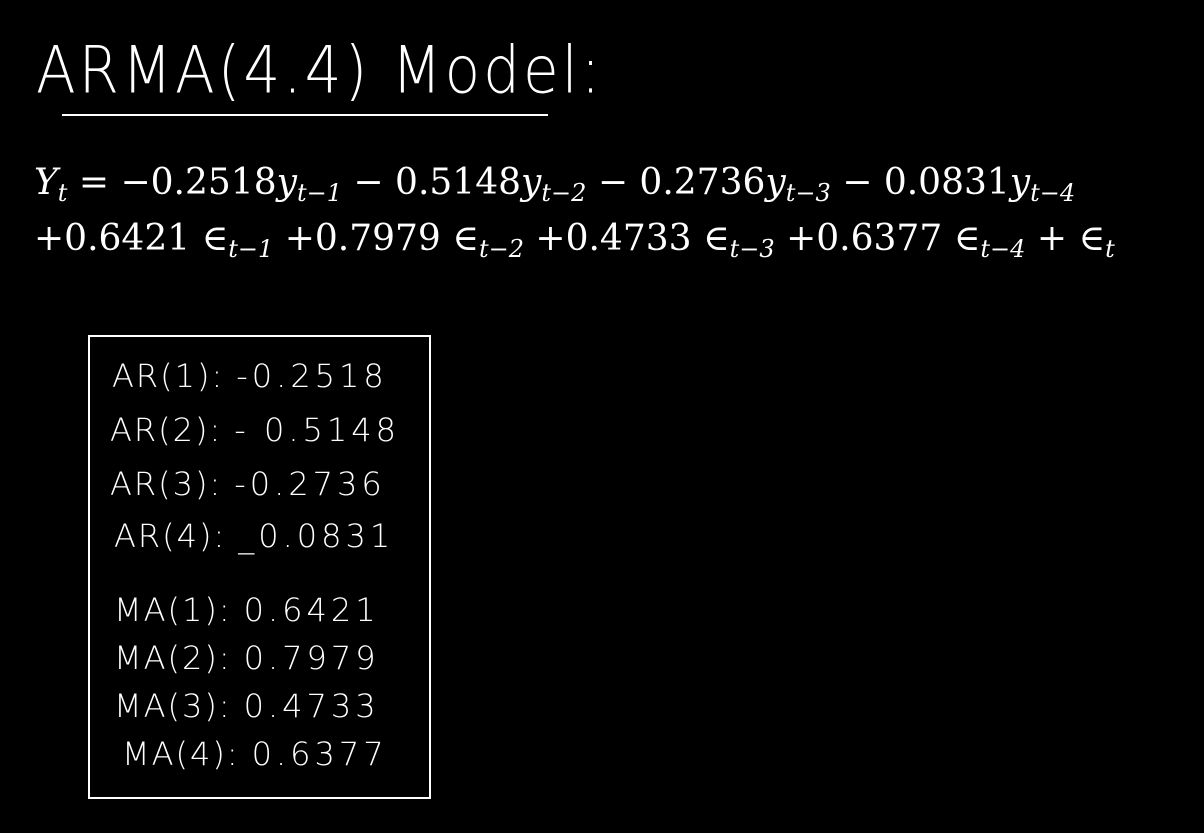  I want to click on coefficient-value: -0.2518, so click(312, 376).